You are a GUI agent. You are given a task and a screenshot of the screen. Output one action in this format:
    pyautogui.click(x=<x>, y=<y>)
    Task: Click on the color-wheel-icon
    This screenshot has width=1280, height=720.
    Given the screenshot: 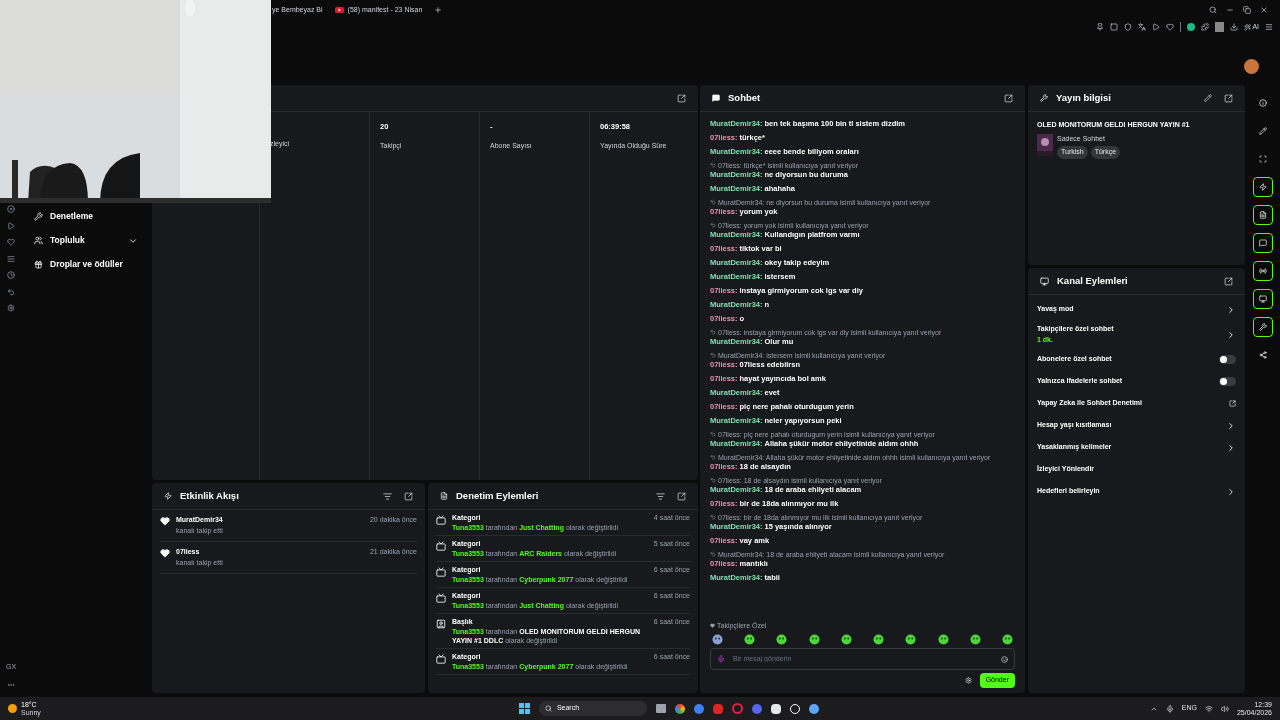 What is the action you would take?
    pyautogui.click(x=679, y=708)
    